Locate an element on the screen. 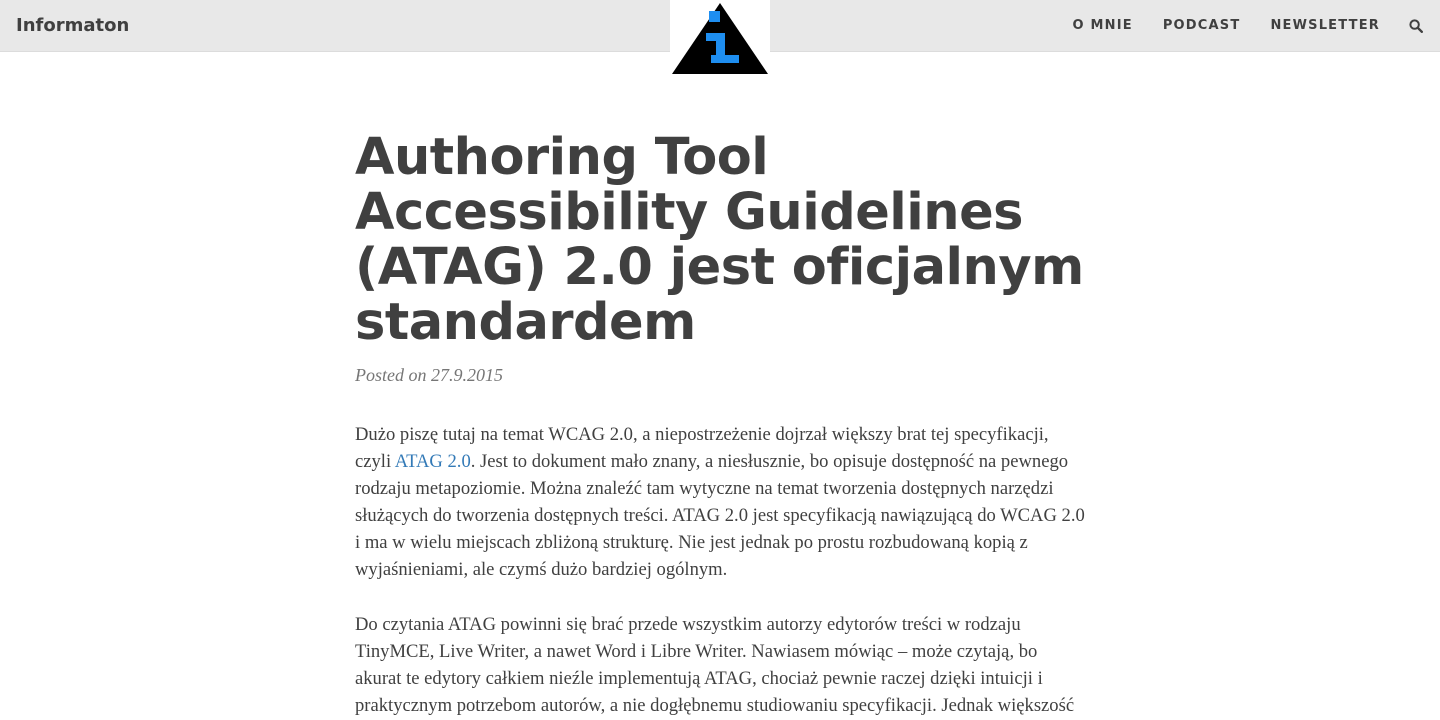 The width and height of the screenshot is (1440, 720). search-button is located at coordinates (1416, 26).